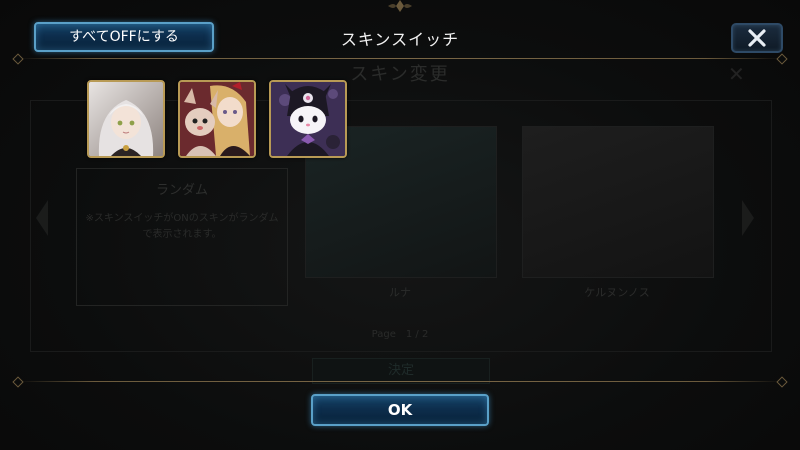 The image size is (800, 450). I want to click on background-skin-card, so click(618, 202).